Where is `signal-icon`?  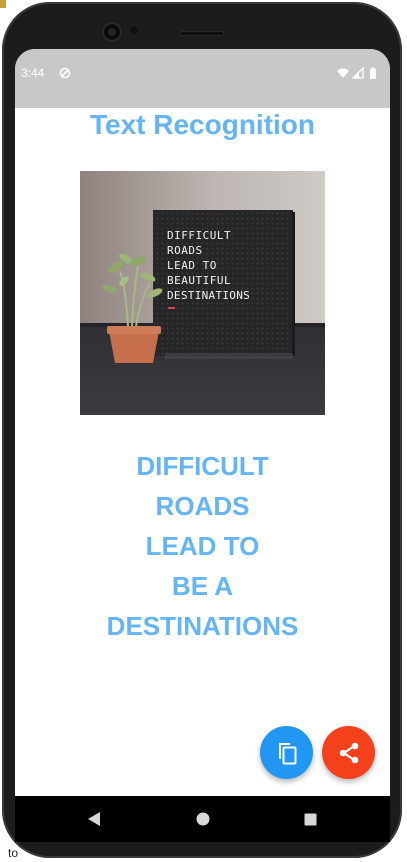
signal-icon is located at coordinates (357, 73).